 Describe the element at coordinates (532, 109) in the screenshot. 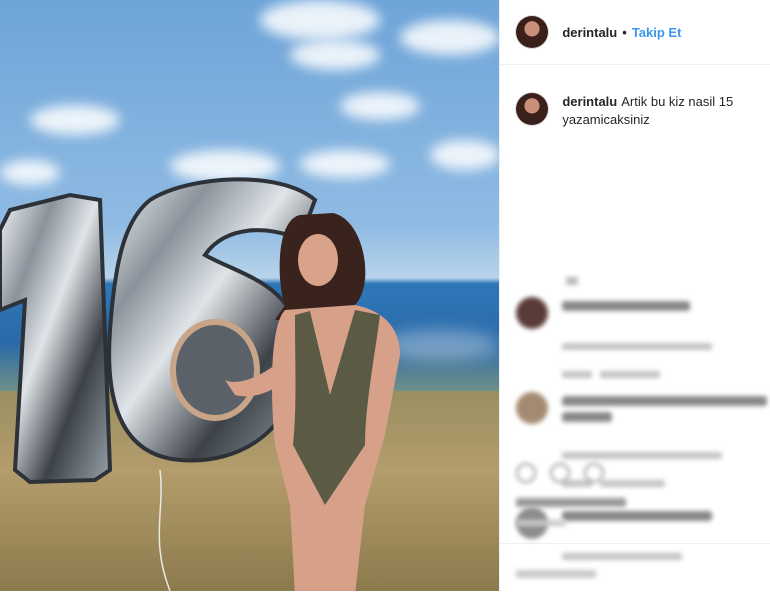

I see `caption-avatar` at that location.